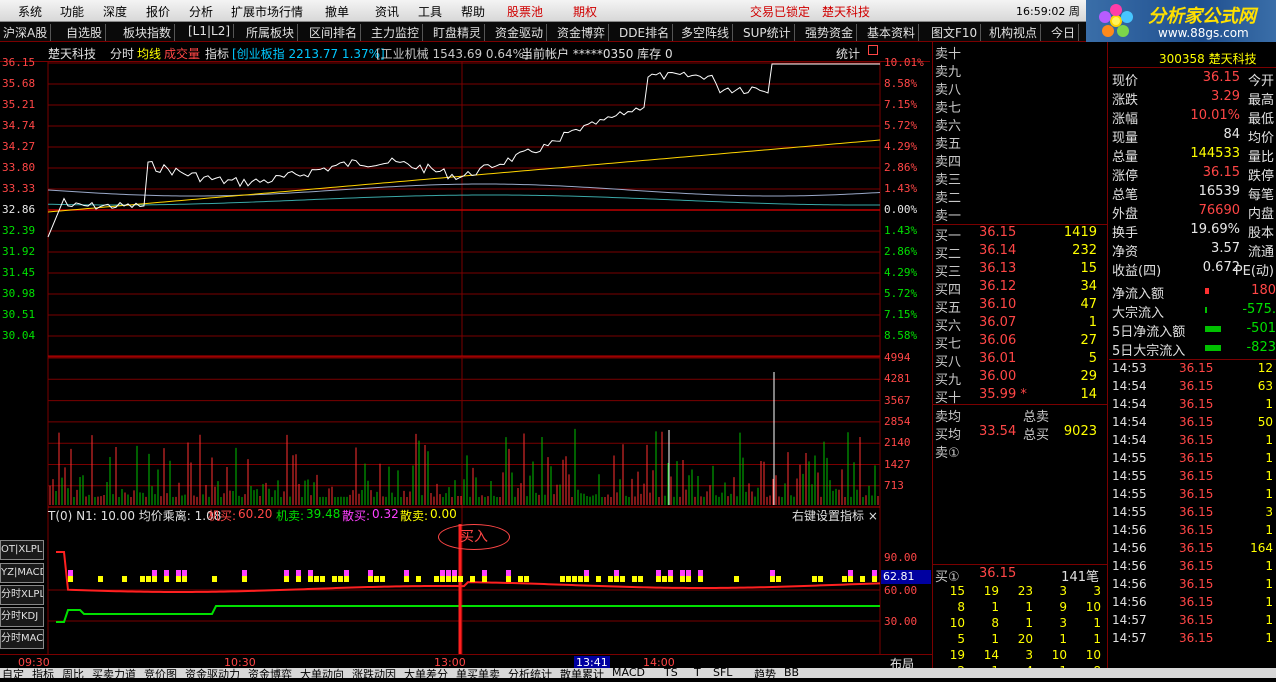 The width and height of the screenshot is (1276, 682). What do you see at coordinates (706, 32) in the screenshot?
I see `tab-bull-bear: 多空阵线` at bounding box center [706, 32].